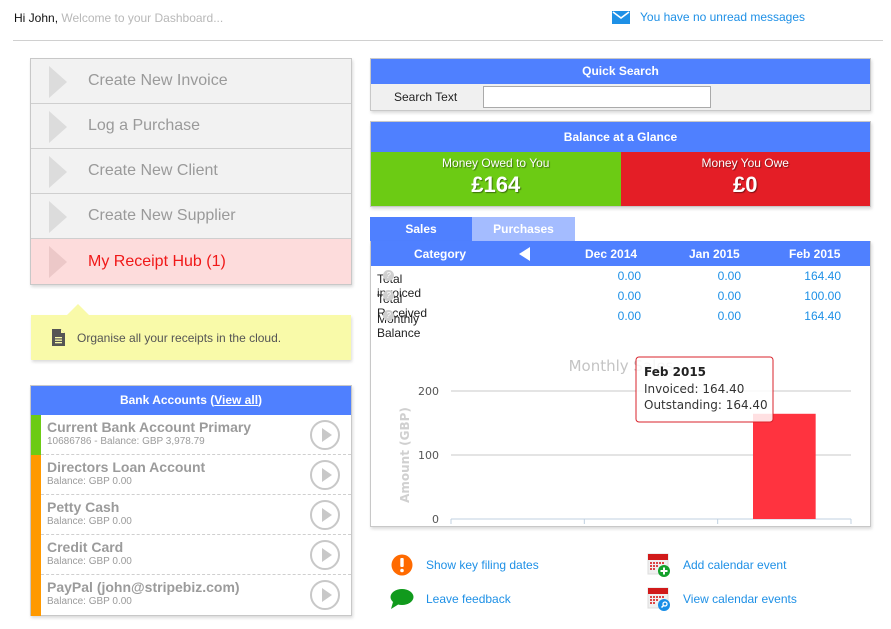  Describe the element at coordinates (745, 184) in the screenshot. I see `money-you-owe-value: £0` at that location.